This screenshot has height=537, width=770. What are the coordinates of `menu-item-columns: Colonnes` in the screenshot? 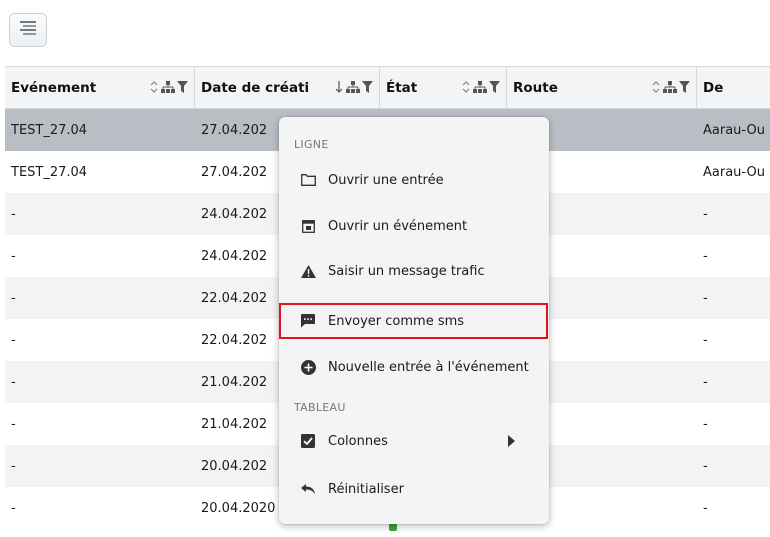 It's located at (414, 441).